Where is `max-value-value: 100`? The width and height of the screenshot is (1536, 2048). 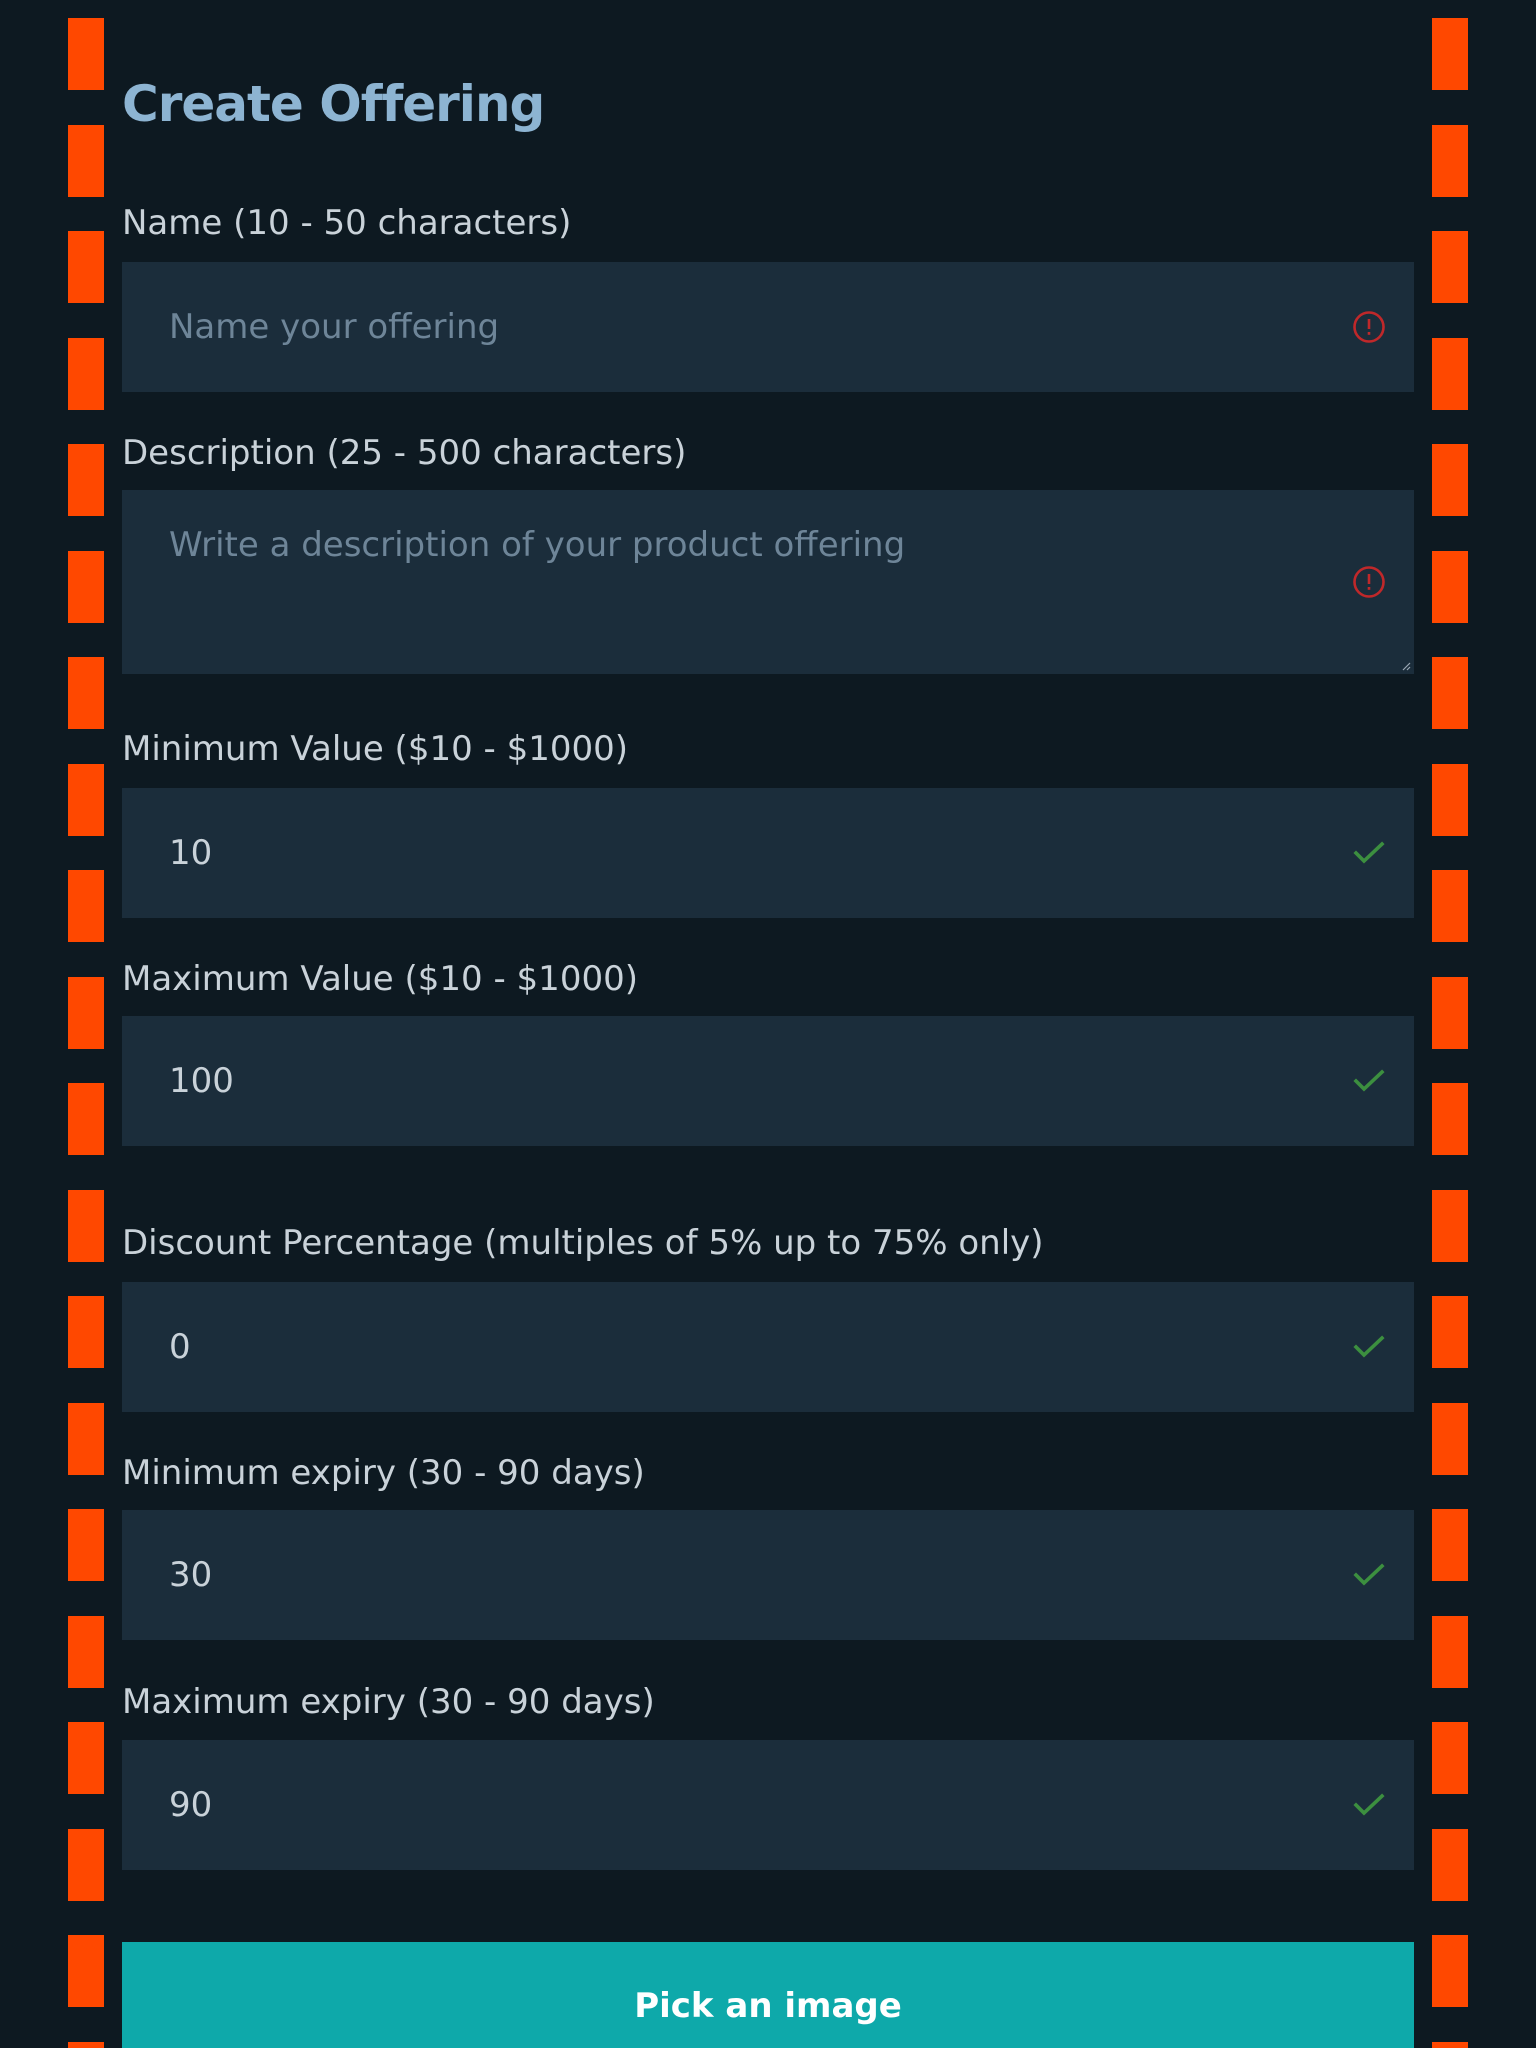 max-value-value: 100 is located at coordinates (201, 1081).